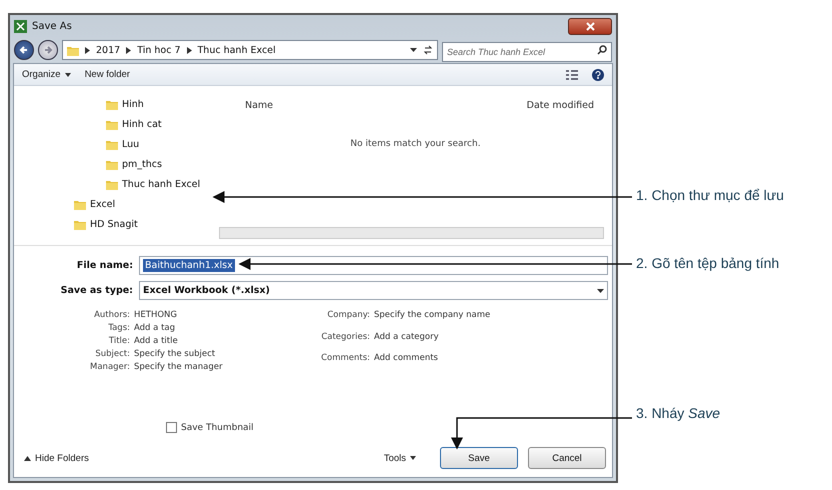 This screenshot has height=490, width=832. I want to click on property-label: Manager:, so click(110, 367).